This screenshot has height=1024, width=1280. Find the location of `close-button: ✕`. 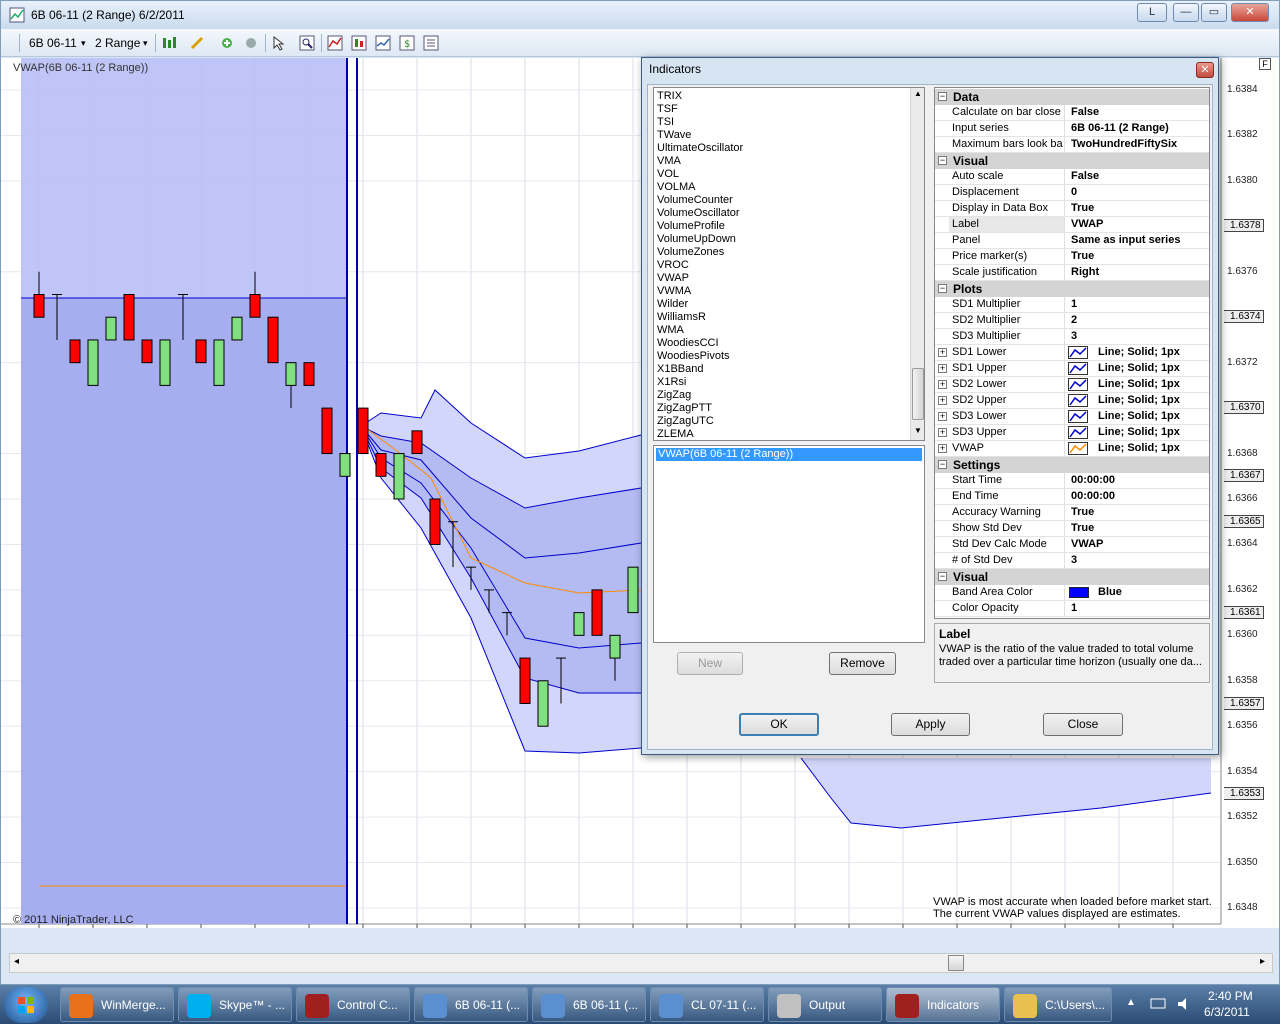

close-button: ✕ is located at coordinates (1250, 12).